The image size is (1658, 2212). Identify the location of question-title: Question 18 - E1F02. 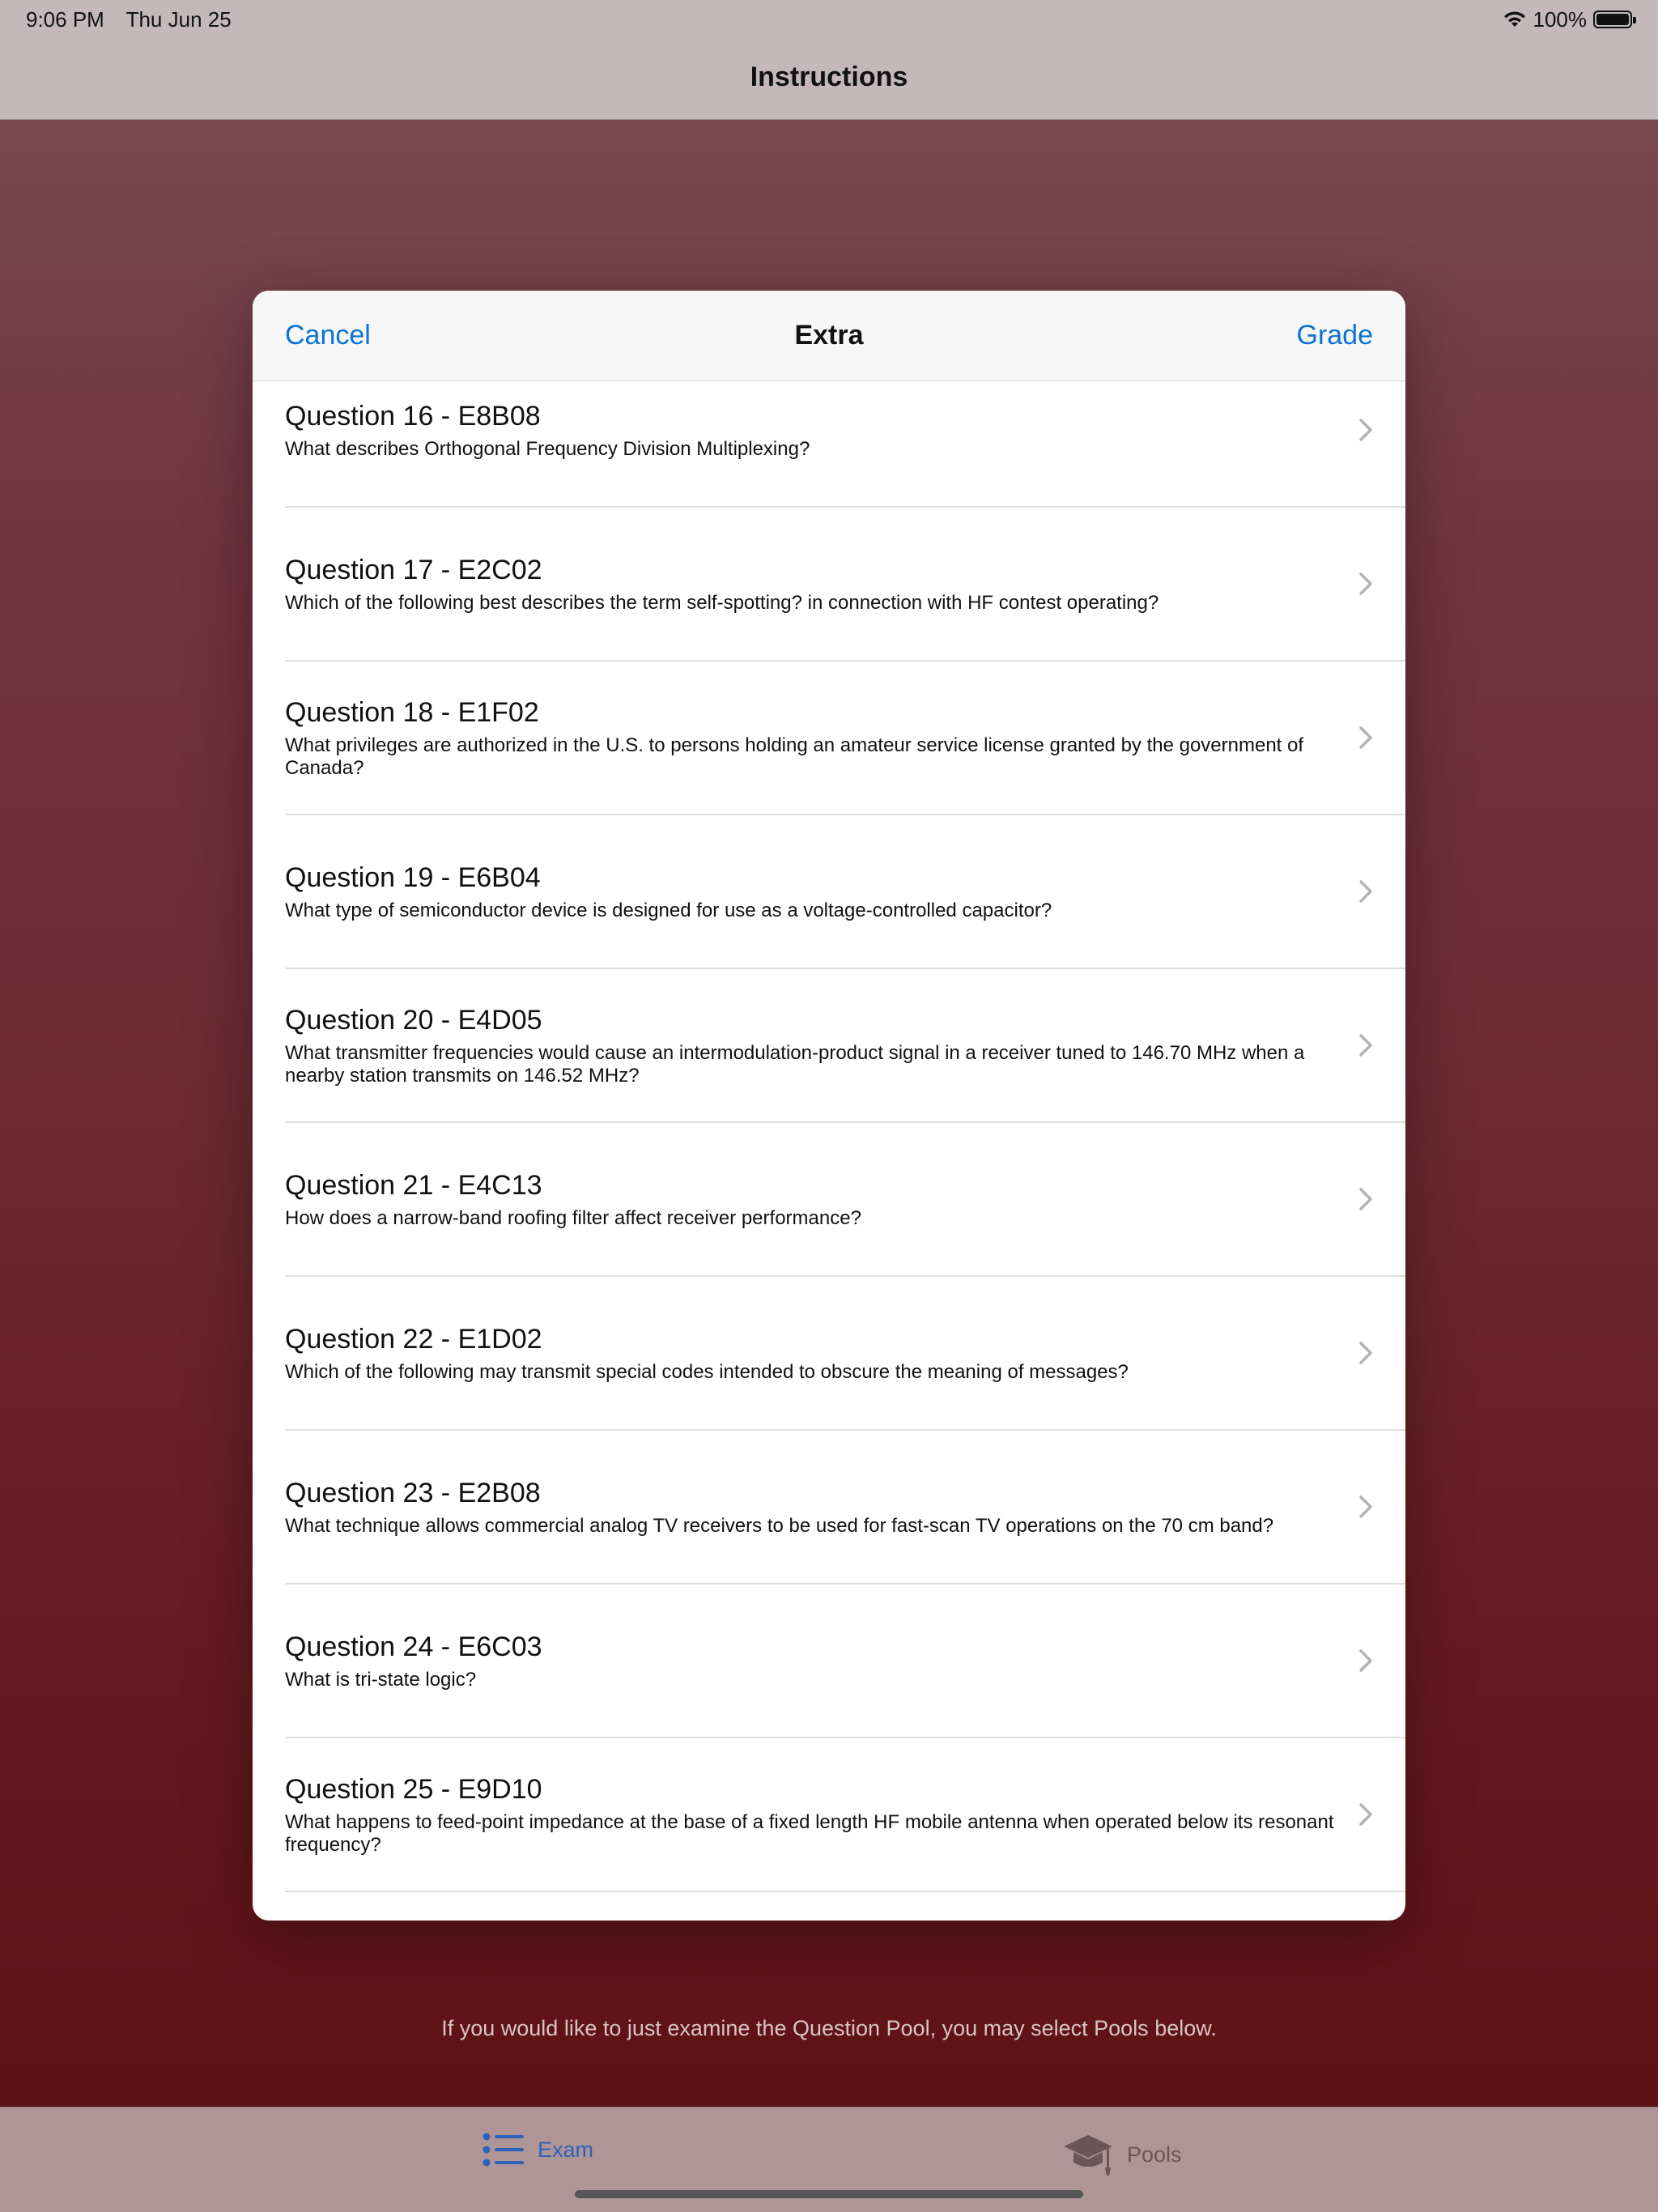
(412, 712).